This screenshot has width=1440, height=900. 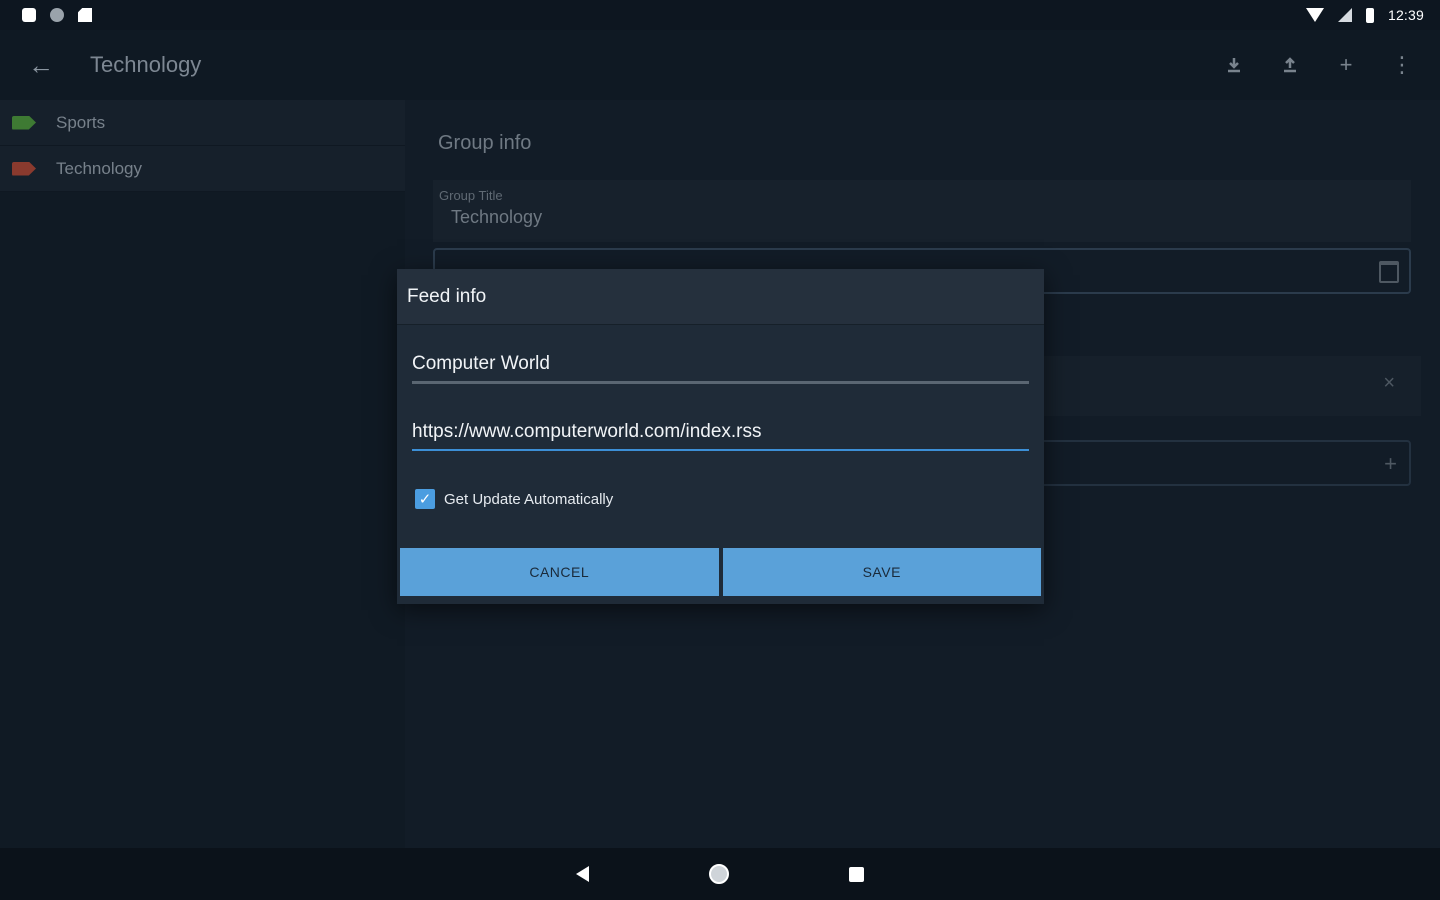 I want to click on notification-icon, so click(x=29, y=15).